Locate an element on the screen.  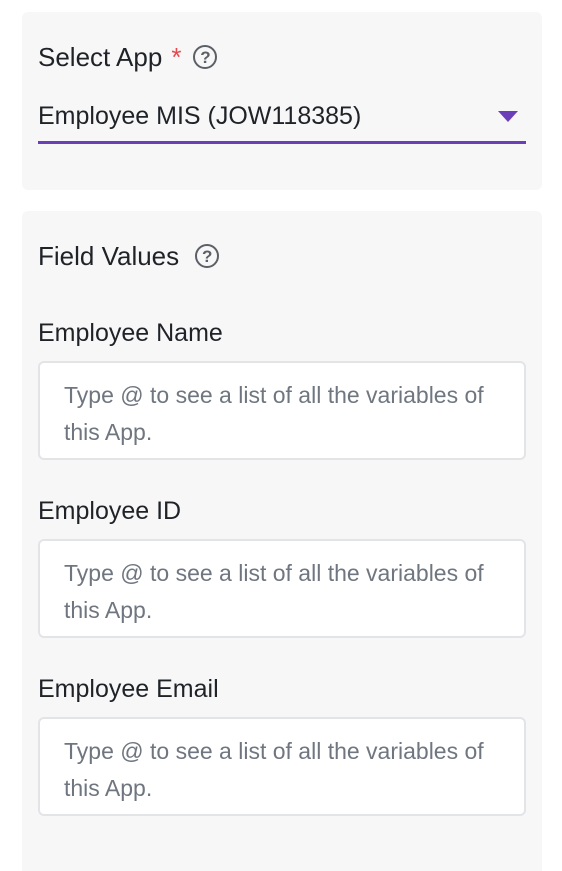
employee-email-label: Employee Email is located at coordinates (128, 689).